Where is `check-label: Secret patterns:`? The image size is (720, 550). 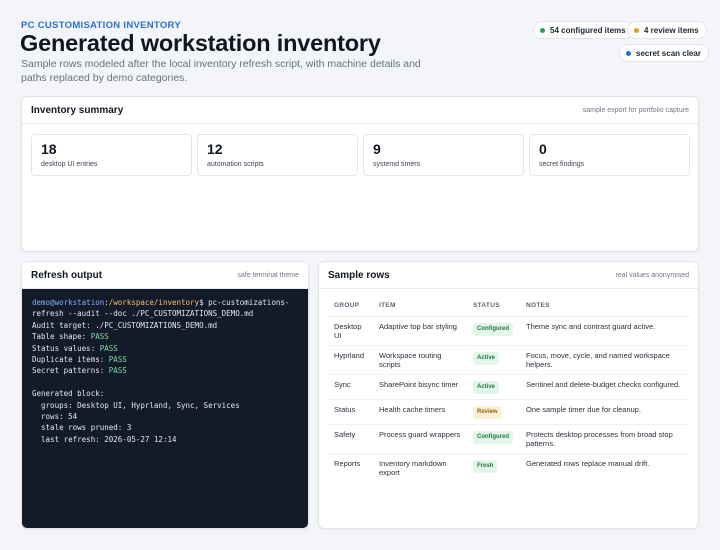 check-label: Secret patterns: is located at coordinates (68, 371).